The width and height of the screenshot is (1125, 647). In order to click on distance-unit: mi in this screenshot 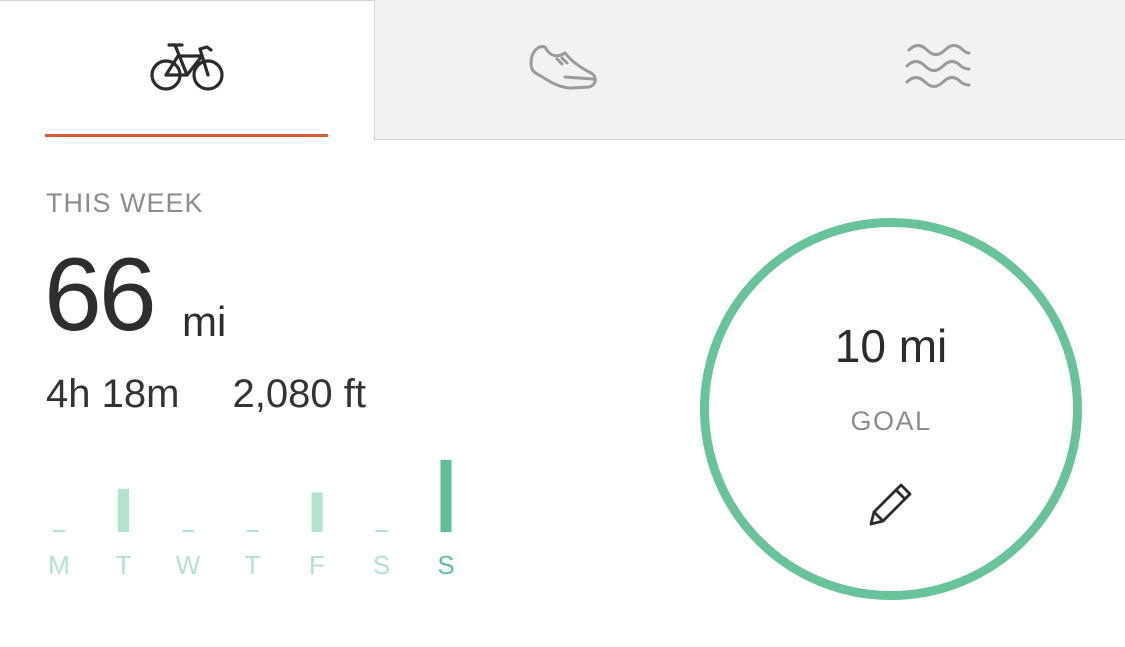, I will do `click(204, 321)`.